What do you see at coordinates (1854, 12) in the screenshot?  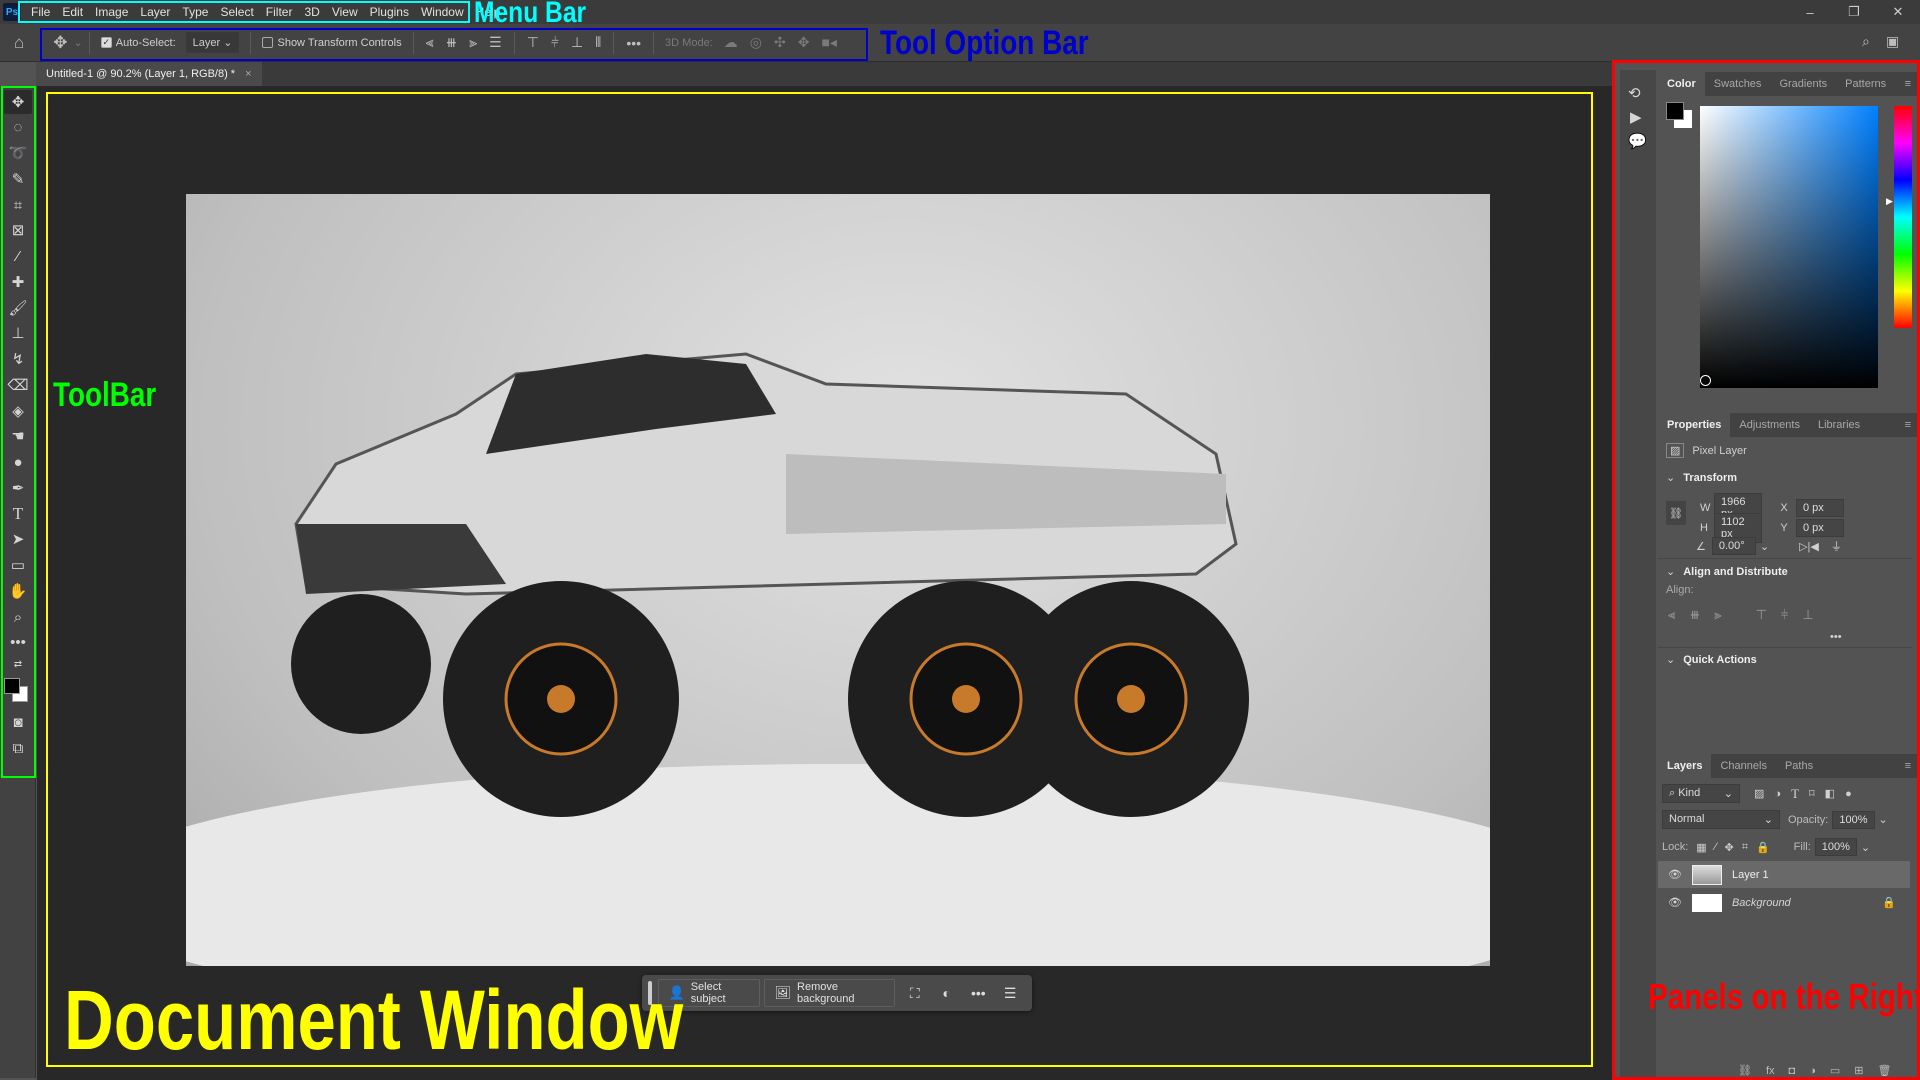 I see `restore-button: ❐` at bounding box center [1854, 12].